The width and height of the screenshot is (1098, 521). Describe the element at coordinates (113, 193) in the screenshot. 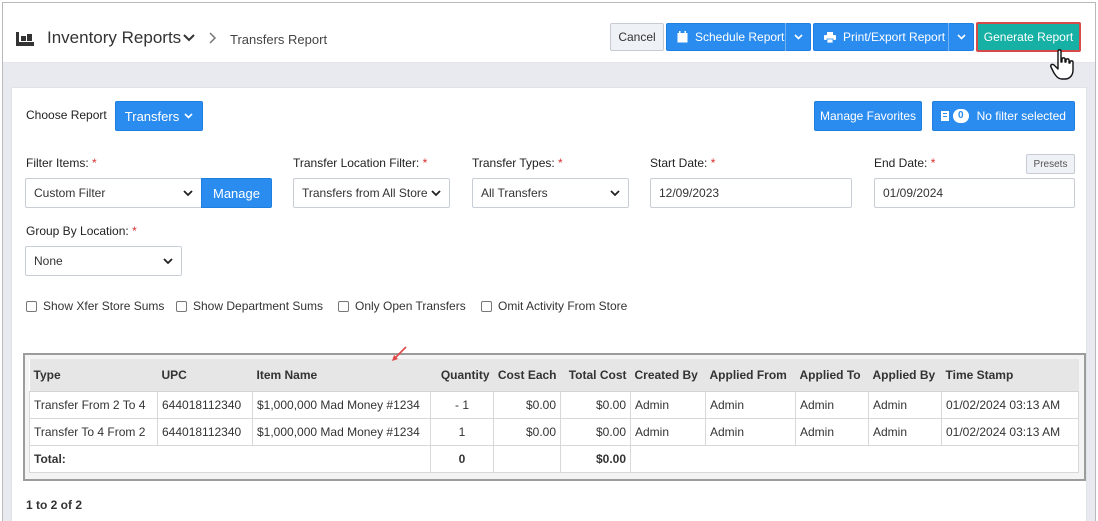

I see `filter-items-select: Custom Filter` at that location.